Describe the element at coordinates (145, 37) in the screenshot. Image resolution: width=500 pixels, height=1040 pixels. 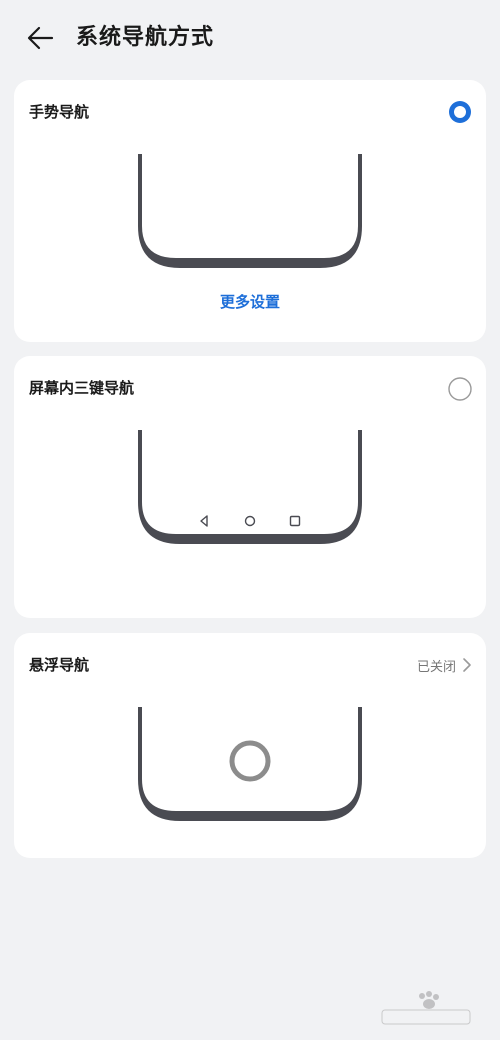
I see `page-title: 系统导航方式` at that location.